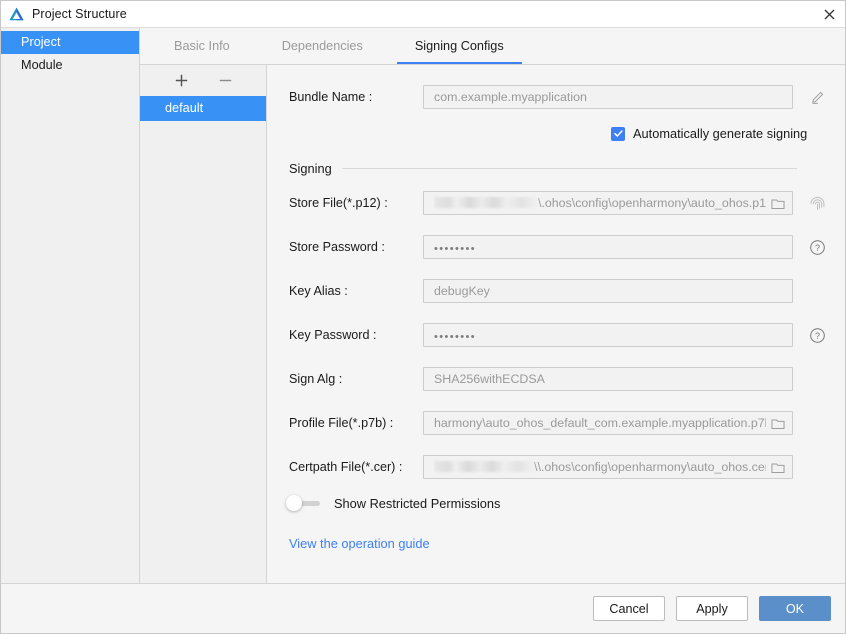 The height and width of the screenshot is (634, 846). Describe the element at coordinates (618, 133) in the screenshot. I see `auto-generate-checkbox` at that location.